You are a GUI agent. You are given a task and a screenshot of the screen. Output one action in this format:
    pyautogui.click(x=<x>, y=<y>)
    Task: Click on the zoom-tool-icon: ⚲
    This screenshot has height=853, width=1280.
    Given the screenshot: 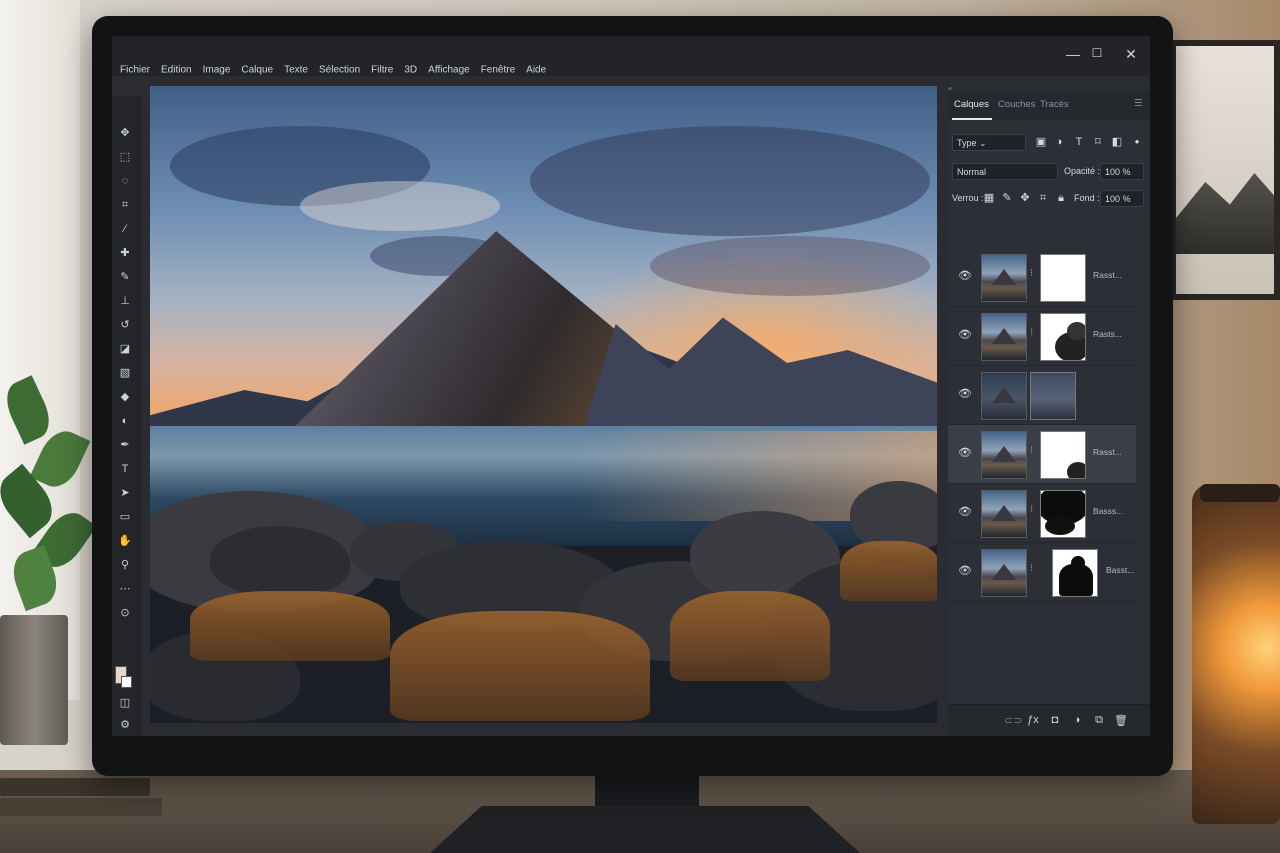 What is the action you would take?
    pyautogui.click(x=125, y=565)
    